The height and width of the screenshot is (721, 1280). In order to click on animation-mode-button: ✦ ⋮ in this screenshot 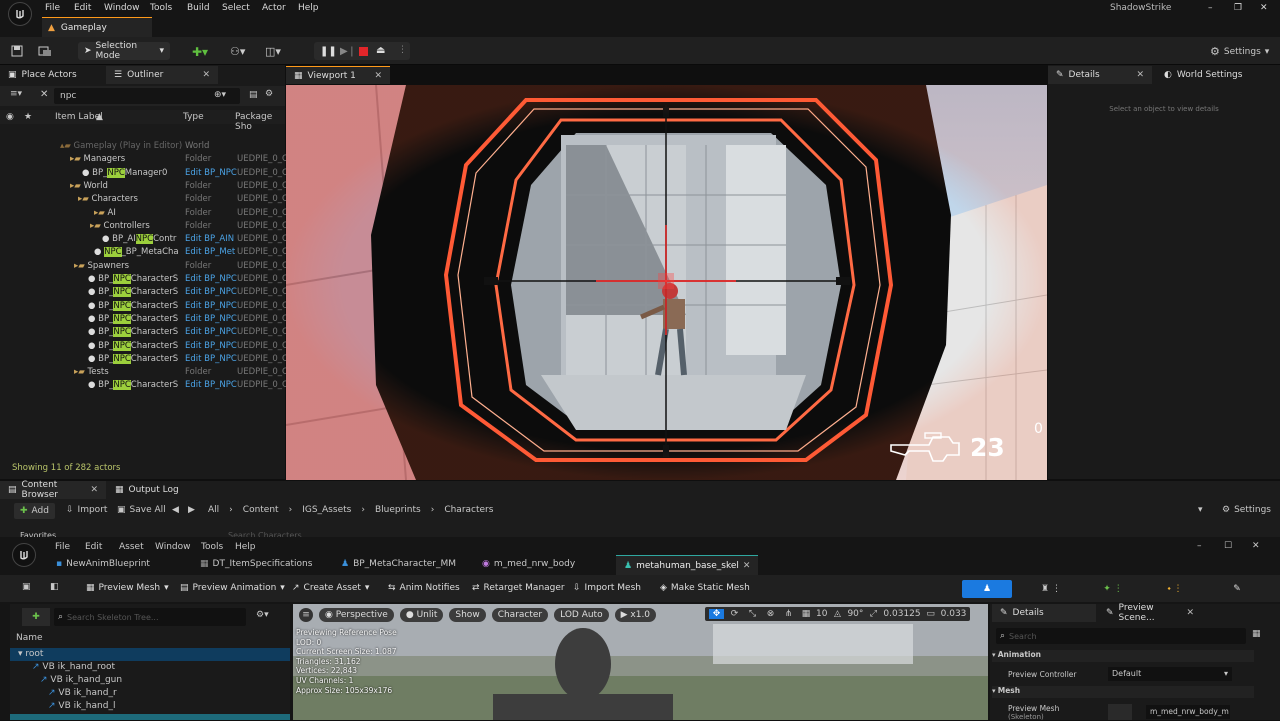, I will do `click(1113, 589)`.